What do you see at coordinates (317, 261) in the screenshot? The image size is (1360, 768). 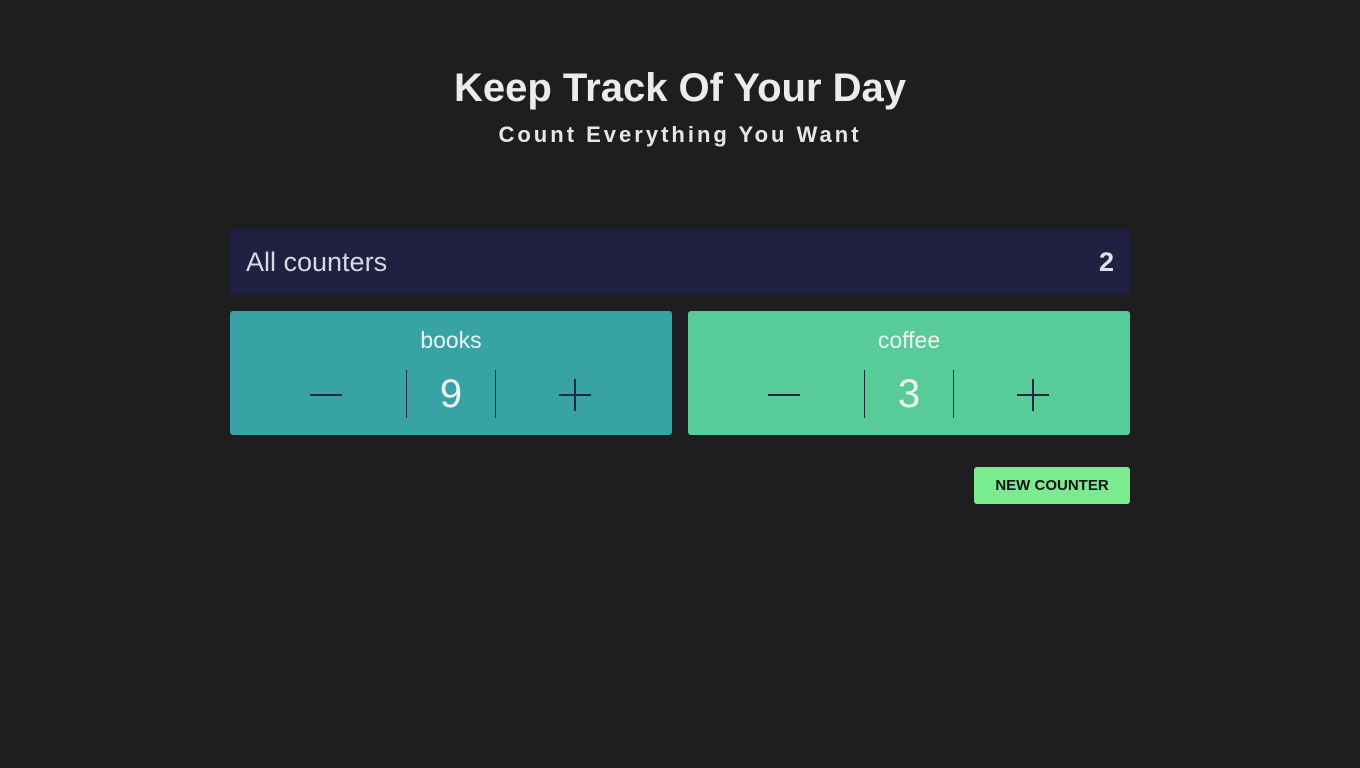 I see `summary-label: All counters` at bounding box center [317, 261].